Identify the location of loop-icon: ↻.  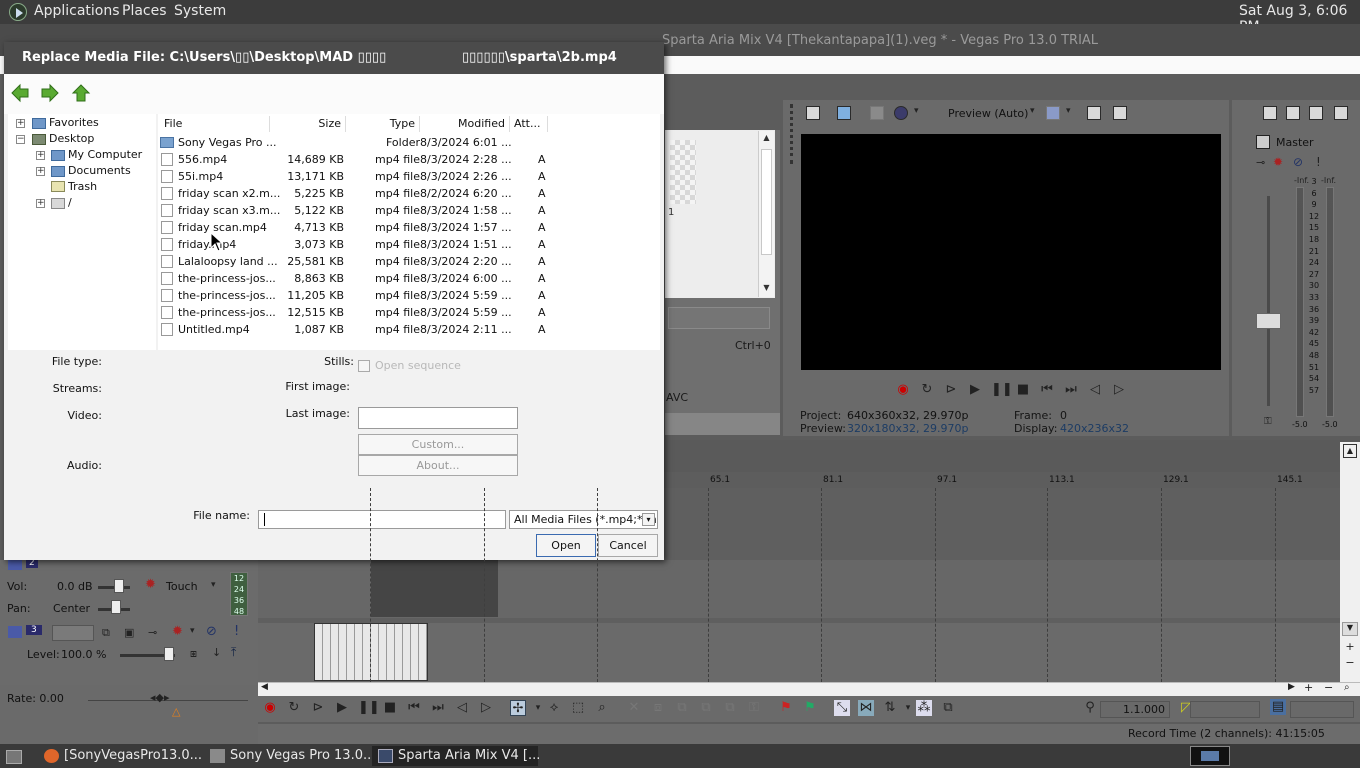
(927, 390).